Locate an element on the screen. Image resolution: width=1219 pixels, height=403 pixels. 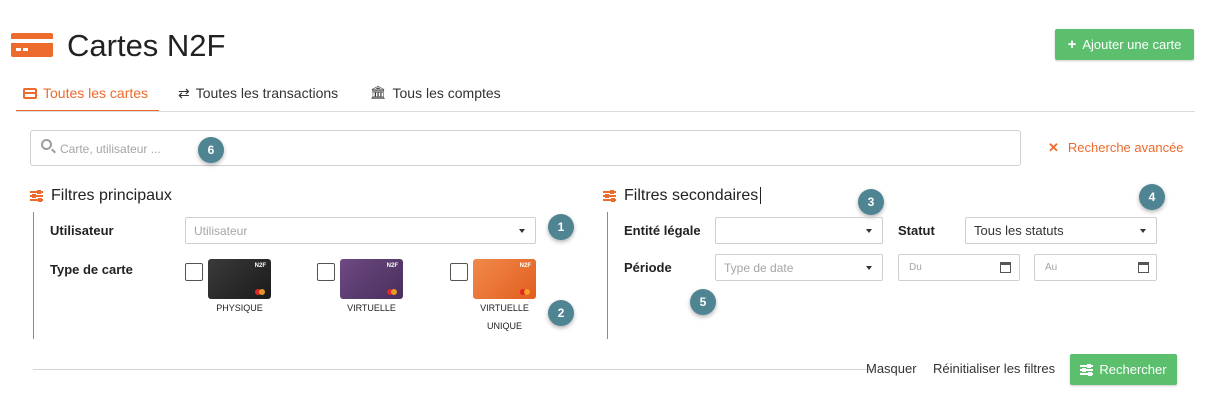
bank-icon: 🏛 is located at coordinates (378, 92).